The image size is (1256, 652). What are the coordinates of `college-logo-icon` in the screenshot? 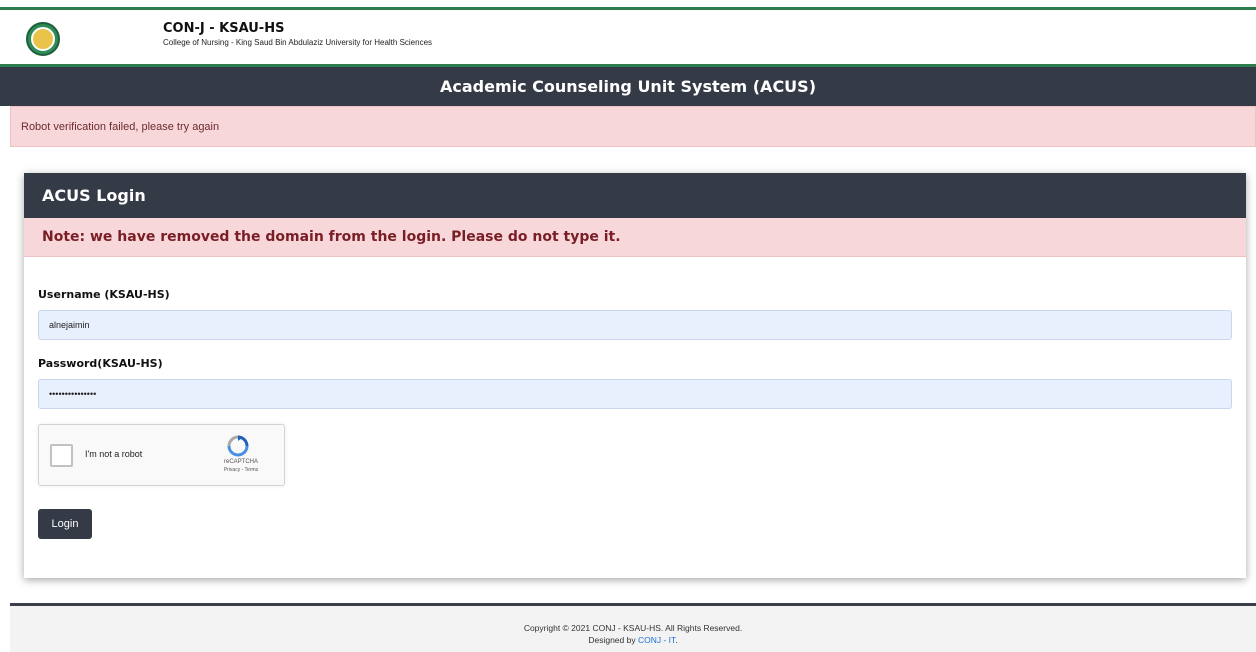 It's located at (43, 39).